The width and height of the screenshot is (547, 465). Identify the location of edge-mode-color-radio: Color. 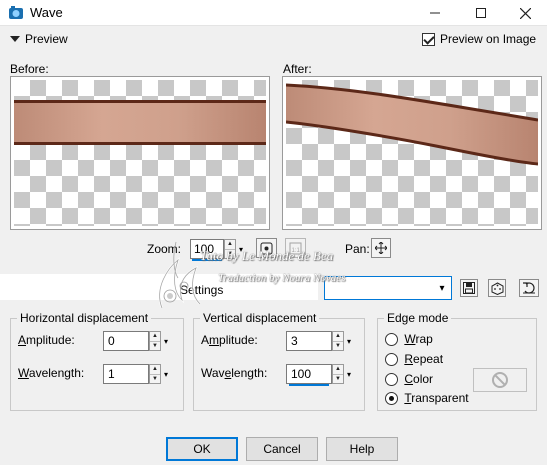
(409, 379).